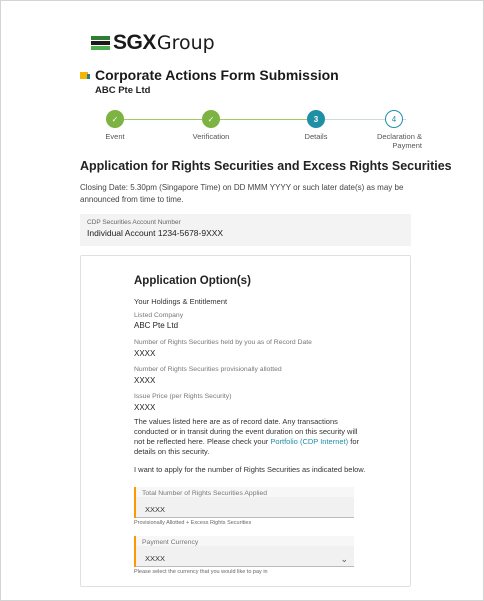  What do you see at coordinates (185, 43) in the screenshot?
I see `logo-text-light: Group` at bounding box center [185, 43].